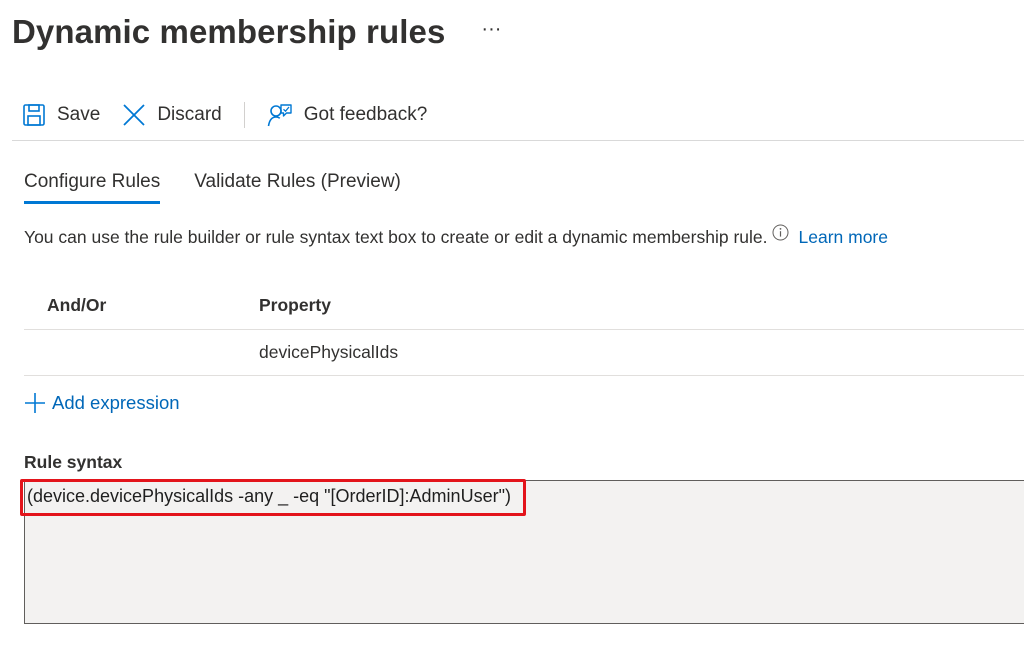 This screenshot has height=652, width=1024. Describe the element at coordinates (491, 29) in the screenshot. I see `more-options-icon: ···` at that location.